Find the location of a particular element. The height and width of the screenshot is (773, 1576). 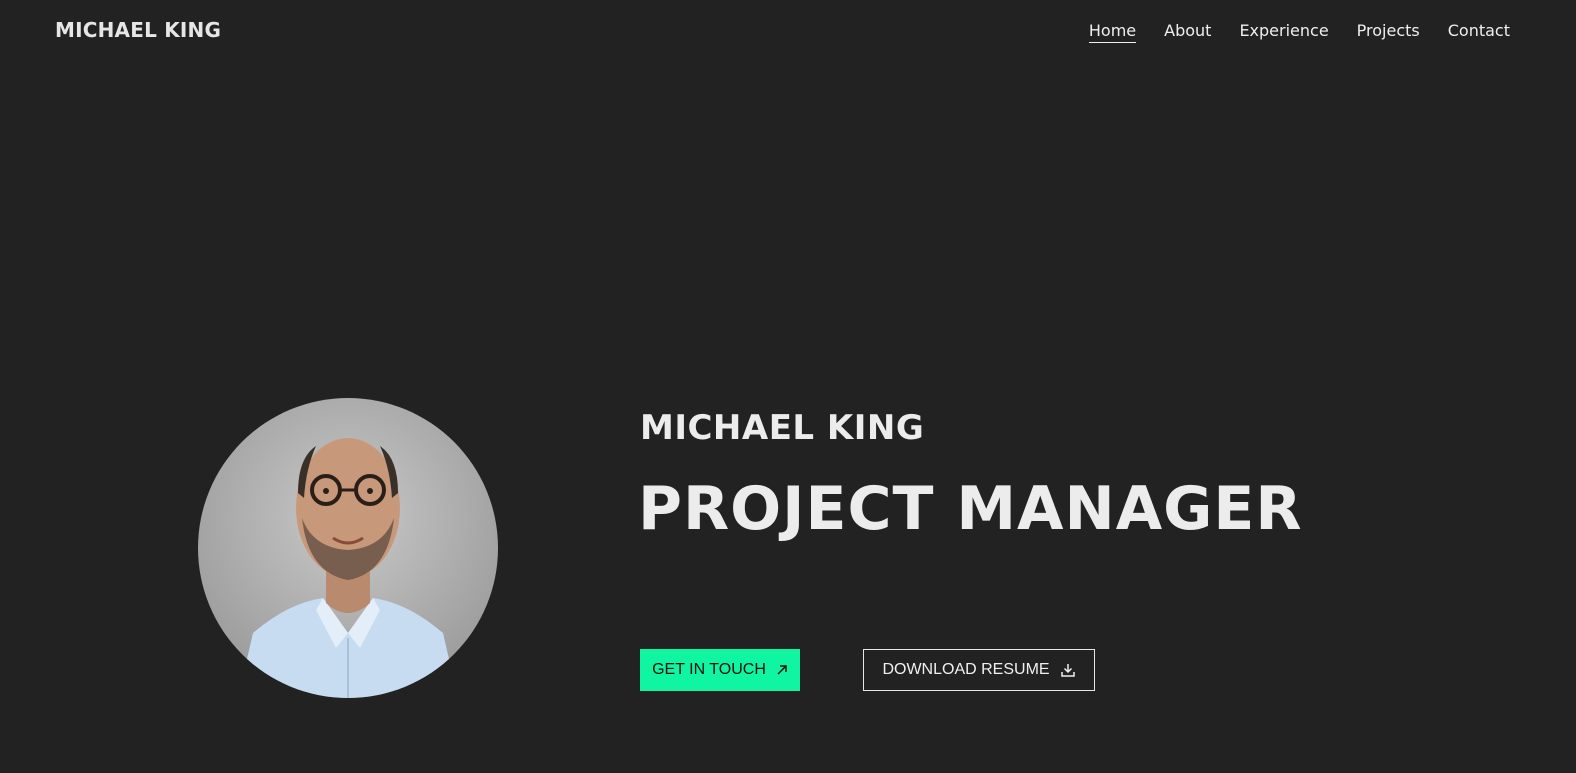

main-nav: Home About Experience Projects Contact is located at coordinates (1299, 32).